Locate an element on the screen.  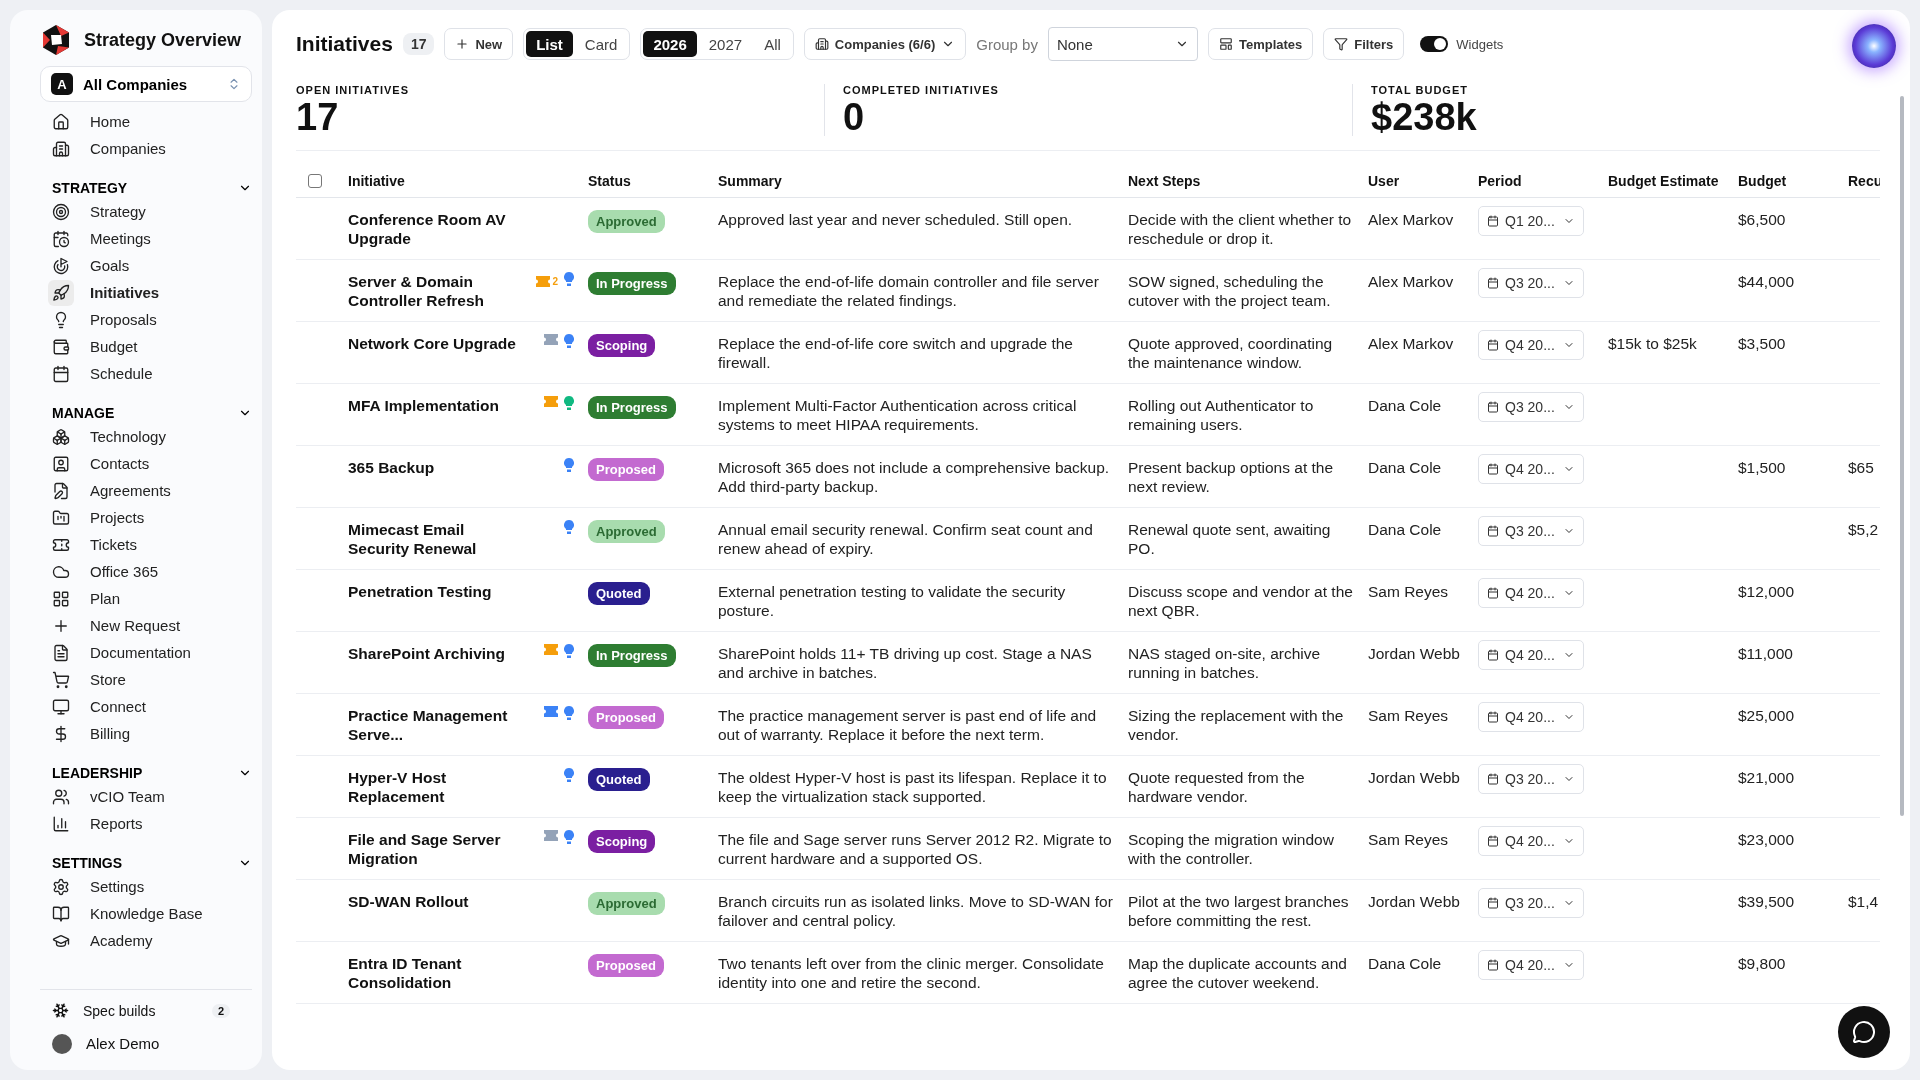
scrollbar is located at coordinates (1902, 456).